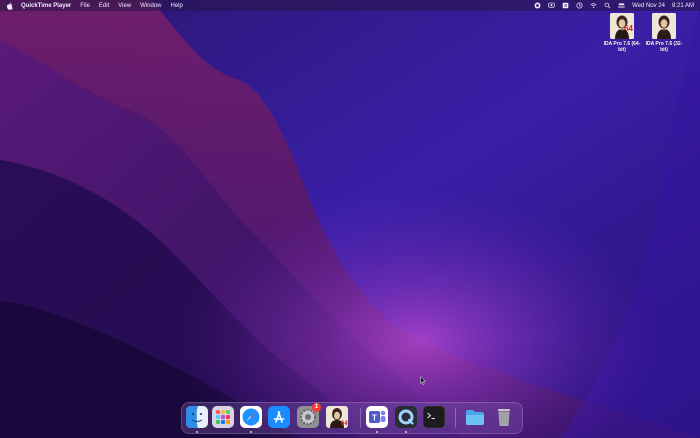  Describe the element at coordinates (622, 26) in the screenshot. I see `ida-portrait-icon: 64` at that location.